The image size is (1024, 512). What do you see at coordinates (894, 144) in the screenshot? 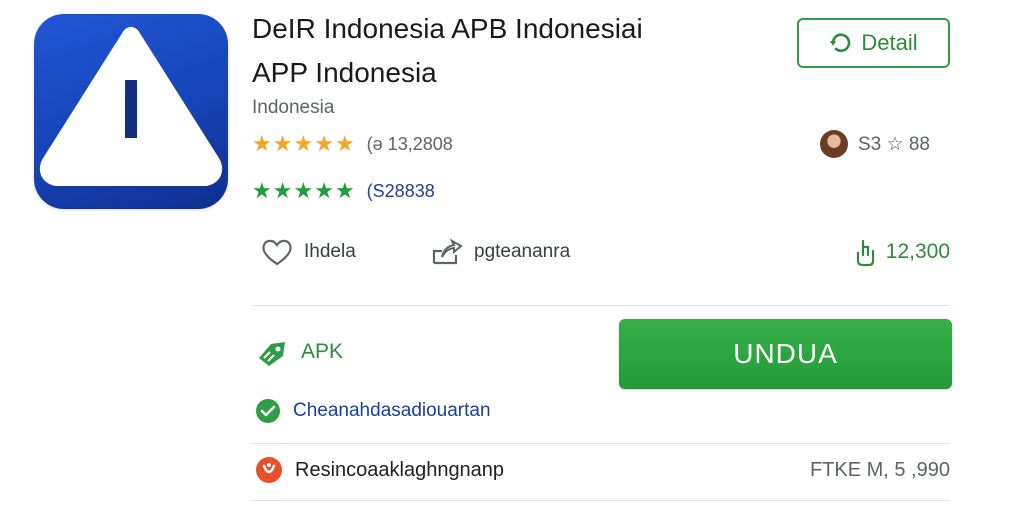
I see `reviewer-text: S3 ☆ 88` at bounding box center [894, 144].